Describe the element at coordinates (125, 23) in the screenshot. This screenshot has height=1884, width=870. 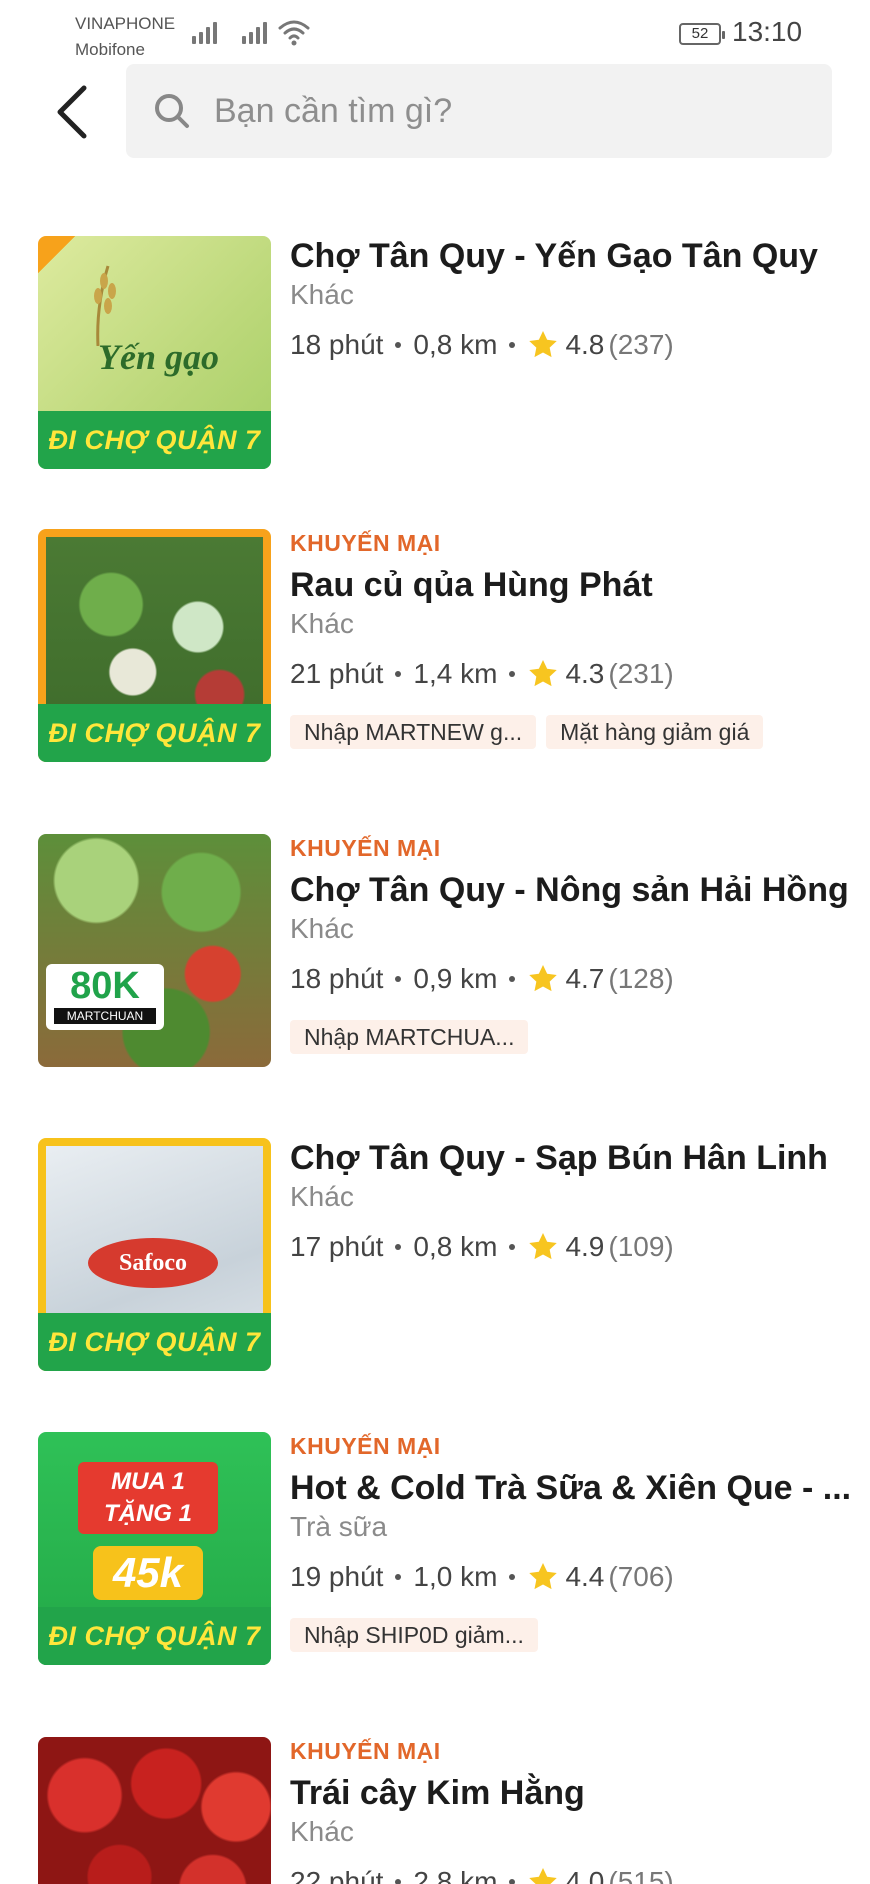
I see `carrier-1: VINAPHONE` at that location.